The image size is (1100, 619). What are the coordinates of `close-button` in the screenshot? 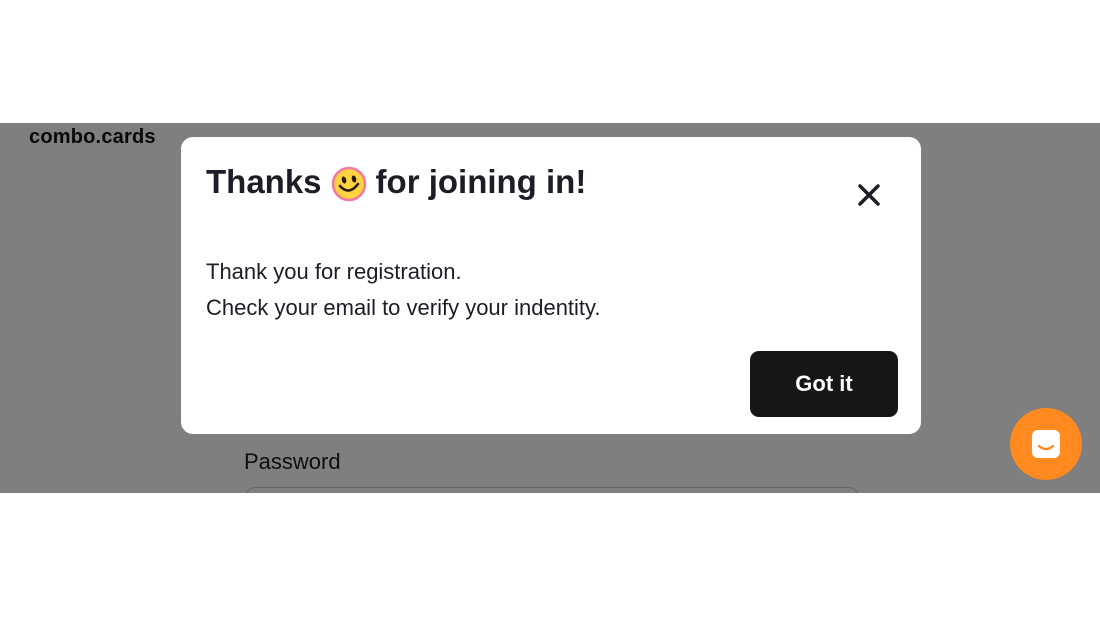 It's located at (869, 195).